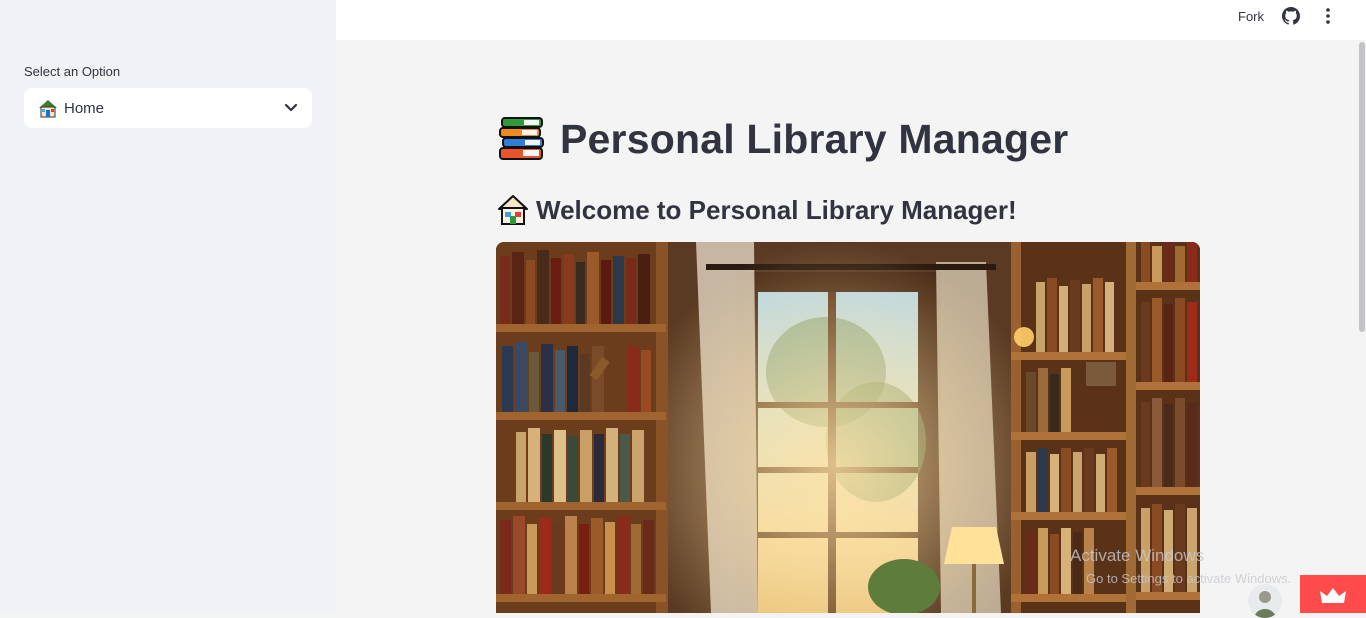 Image resolution: width=1366 pixels, height=618 pixels. I want to click on top-header: Fork, so click(851, 20).